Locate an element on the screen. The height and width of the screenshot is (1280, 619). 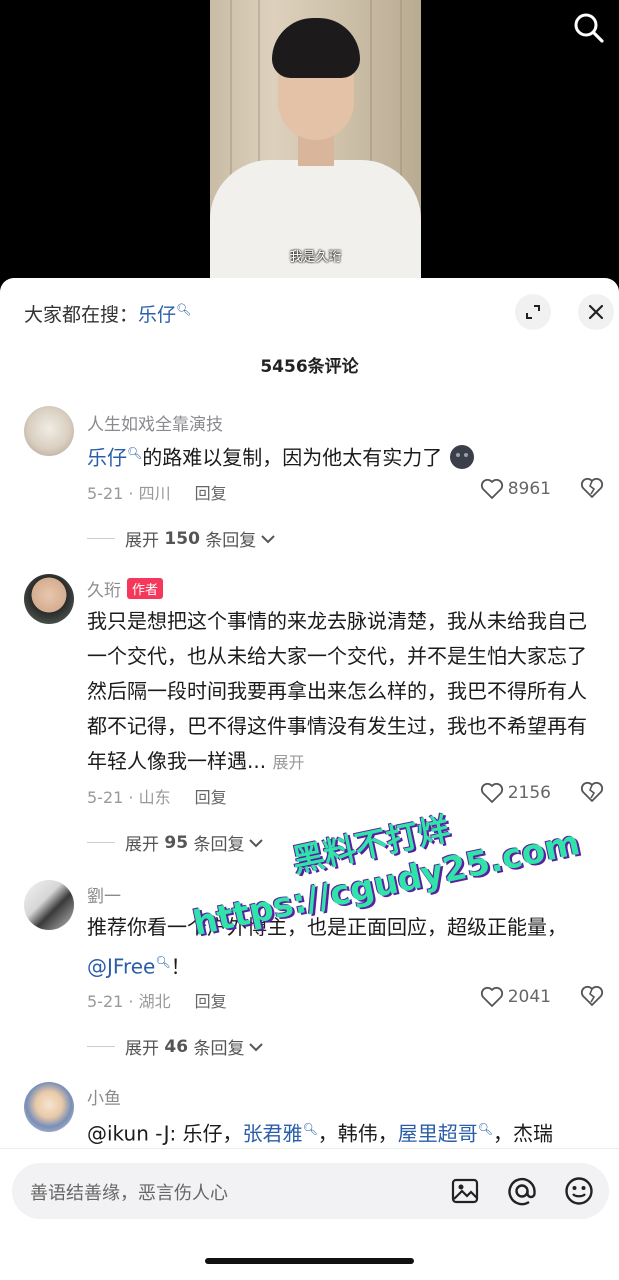
comment-text: 推荐你看一个户外博主，也是正面回应，超级正能量，@JFree🔍︎！ is located at coordinates (327, 947).